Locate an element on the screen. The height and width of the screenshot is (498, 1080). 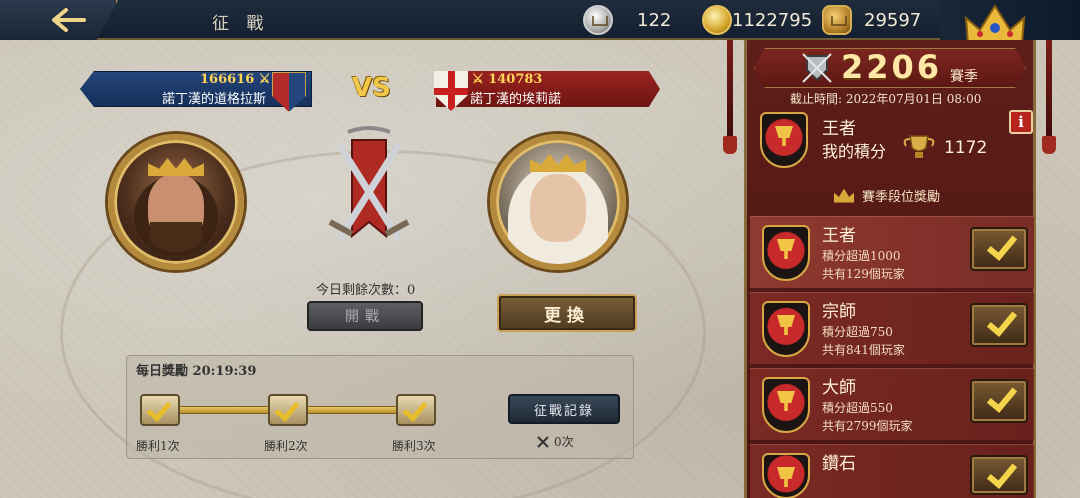
season-rewards-header: 賽季段位獎勵 is located at coordinates (887, 195).